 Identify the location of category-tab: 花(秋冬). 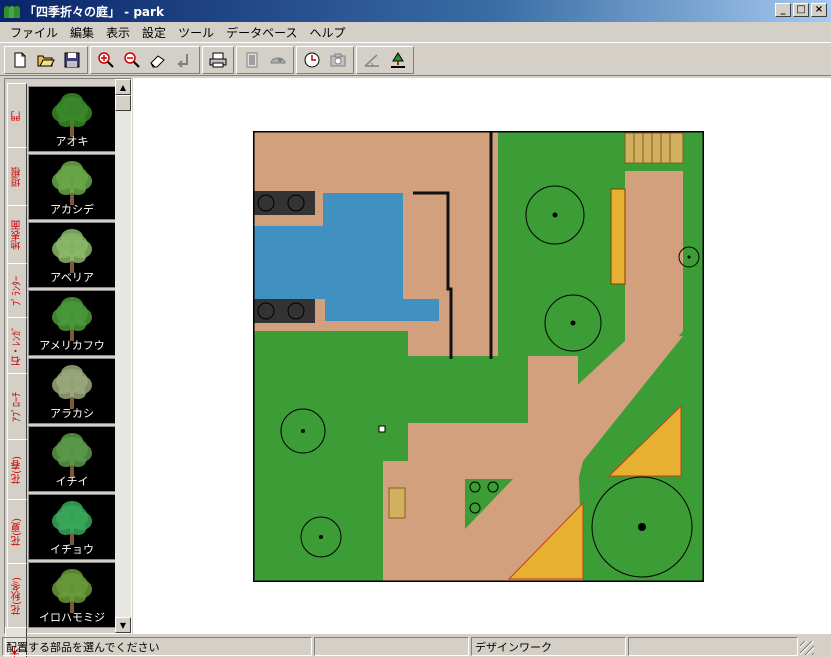
(17, 596).